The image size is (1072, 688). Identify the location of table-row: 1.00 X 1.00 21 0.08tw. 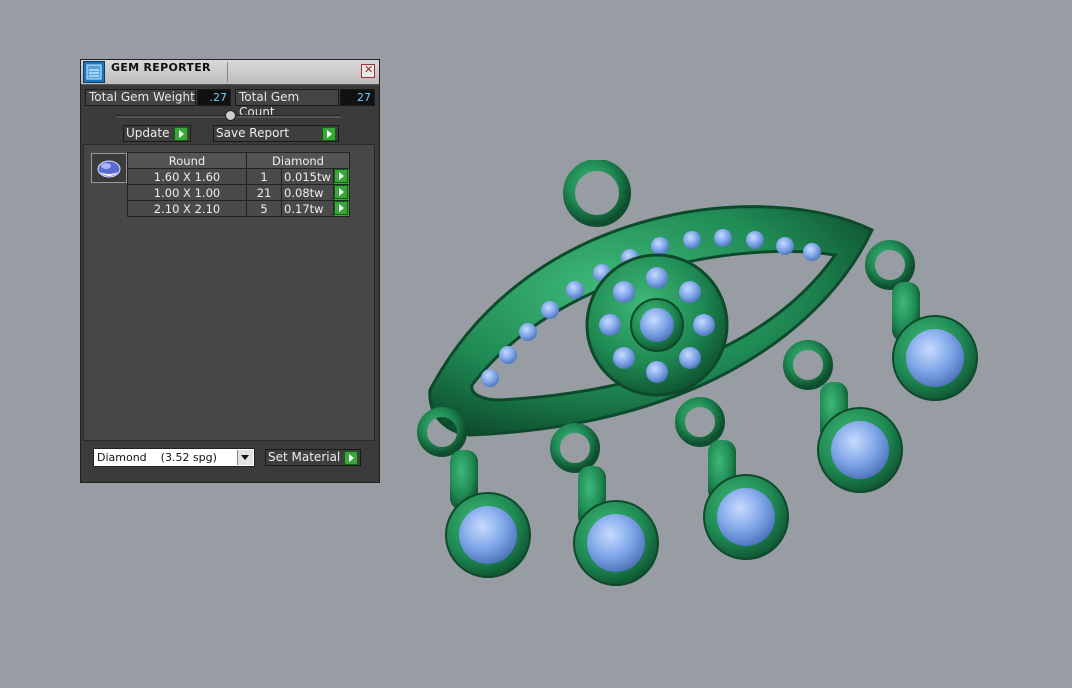
(239, 192).